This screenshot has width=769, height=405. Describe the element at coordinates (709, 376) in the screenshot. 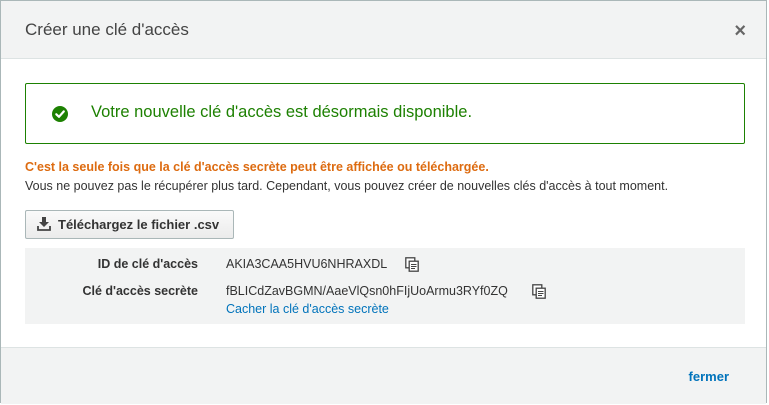

I see `close-button: fermer` at that location.